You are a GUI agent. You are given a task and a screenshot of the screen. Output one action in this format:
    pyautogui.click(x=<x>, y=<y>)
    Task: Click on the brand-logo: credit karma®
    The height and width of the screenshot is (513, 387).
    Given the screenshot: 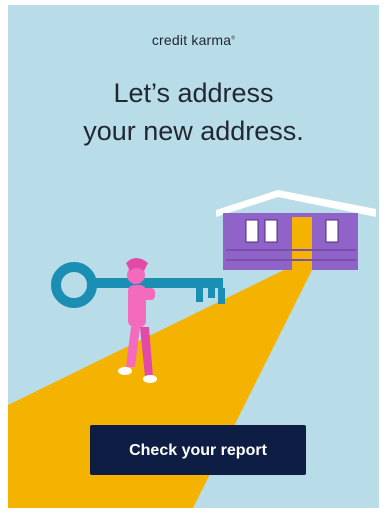 What is the action you would take?
    pyautogui.click(x=193, y=40)
    